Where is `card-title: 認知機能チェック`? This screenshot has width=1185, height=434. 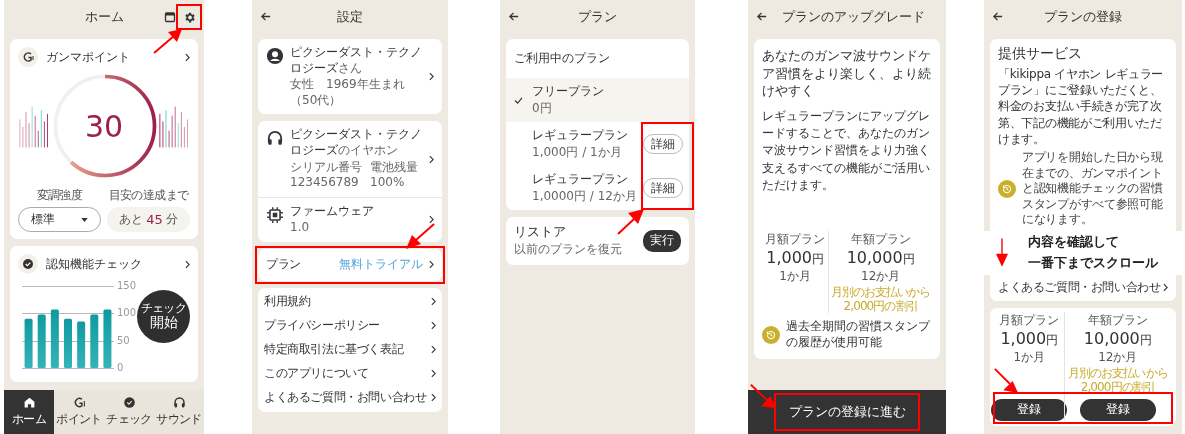 card-title: 認知機能チェック is located at coordinates (94, 264).